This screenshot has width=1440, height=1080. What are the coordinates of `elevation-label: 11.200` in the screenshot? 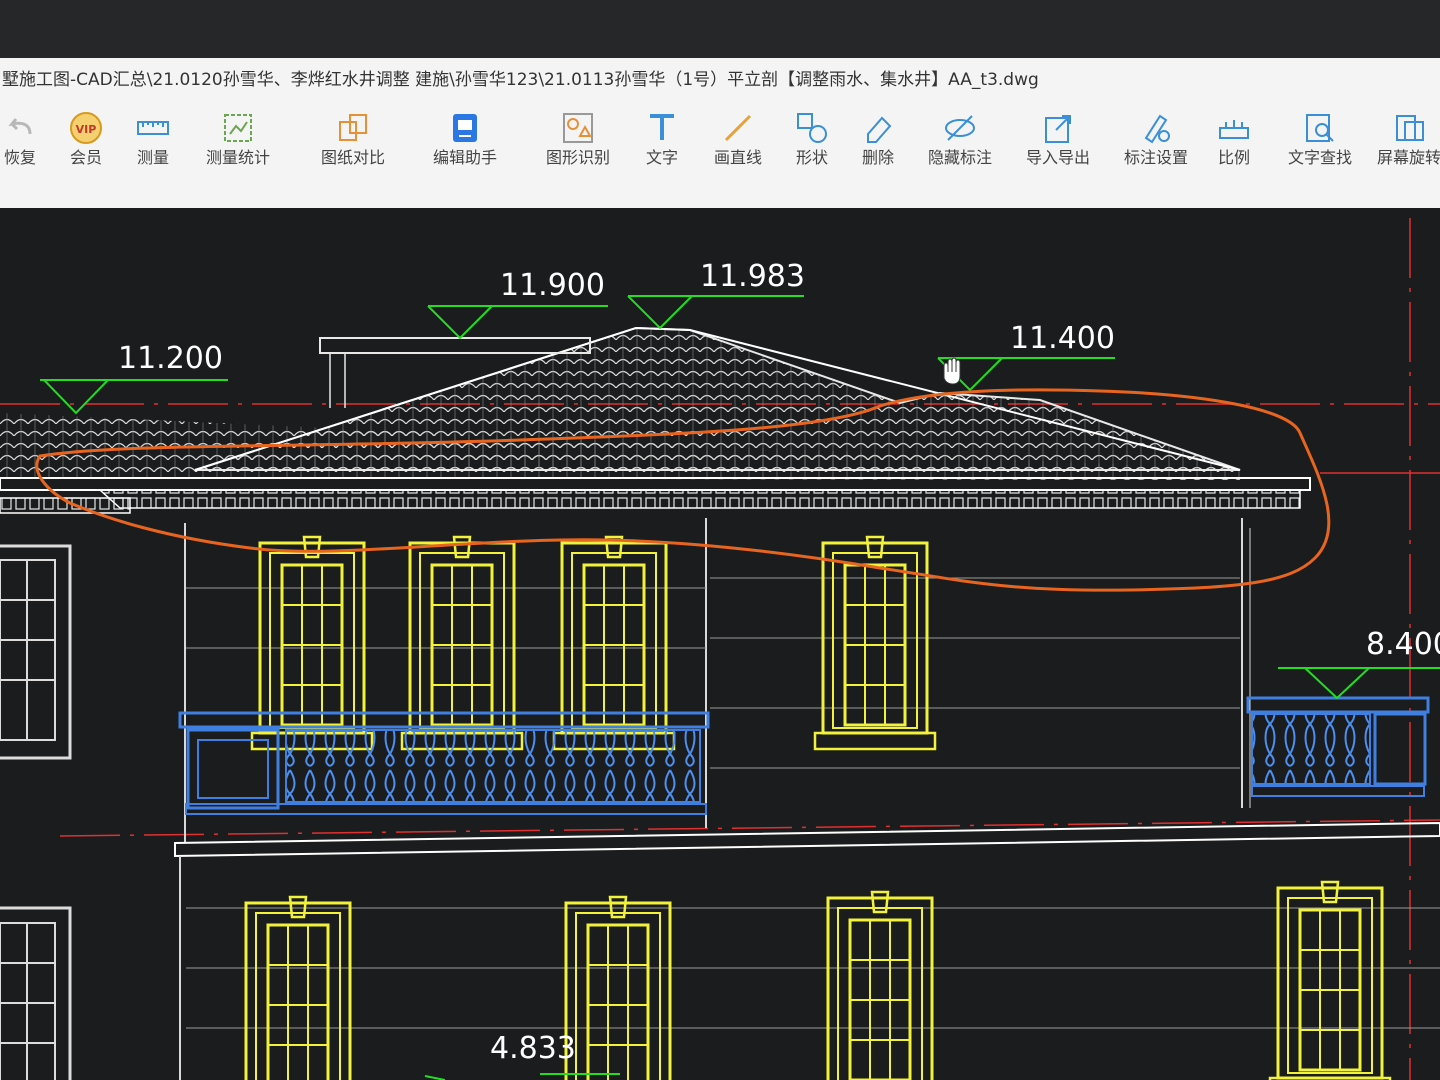 It's located at (170, 358).